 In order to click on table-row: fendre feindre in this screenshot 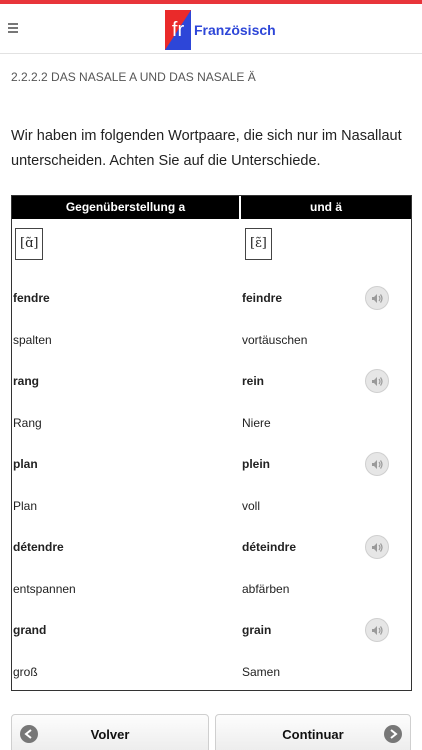, I will do `click(211, 298)`.